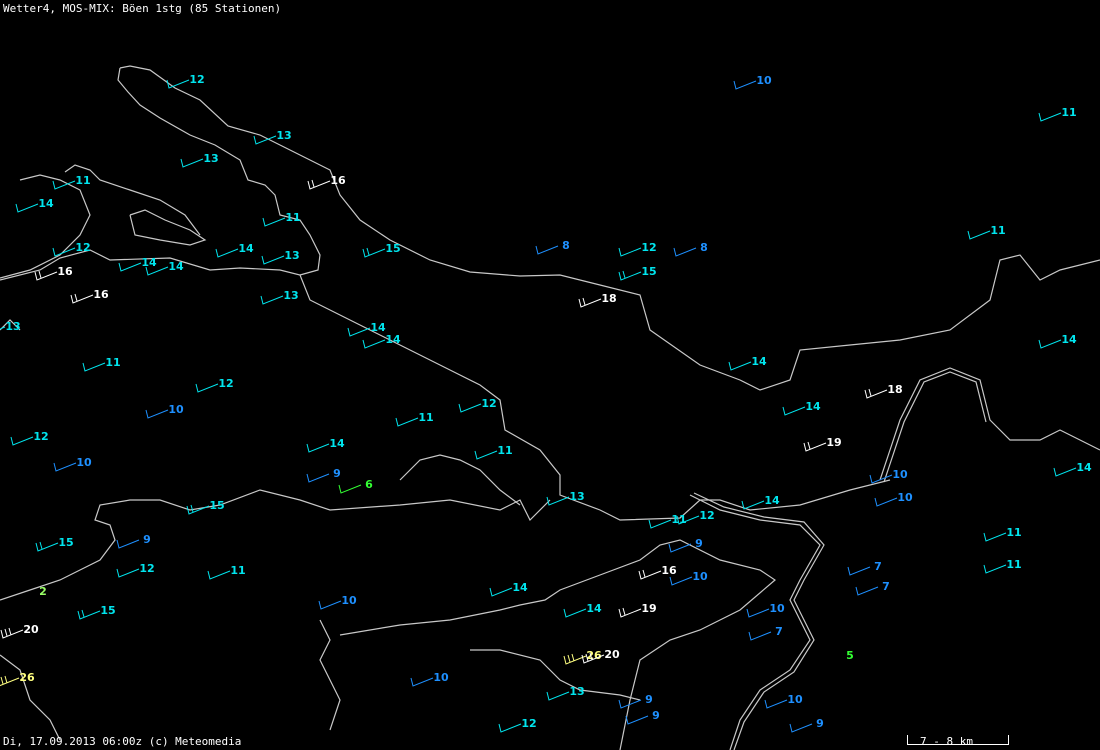 The image size is (1100, 750). I want to click on scale-label: 7 - 8 km, so click(946, 741).